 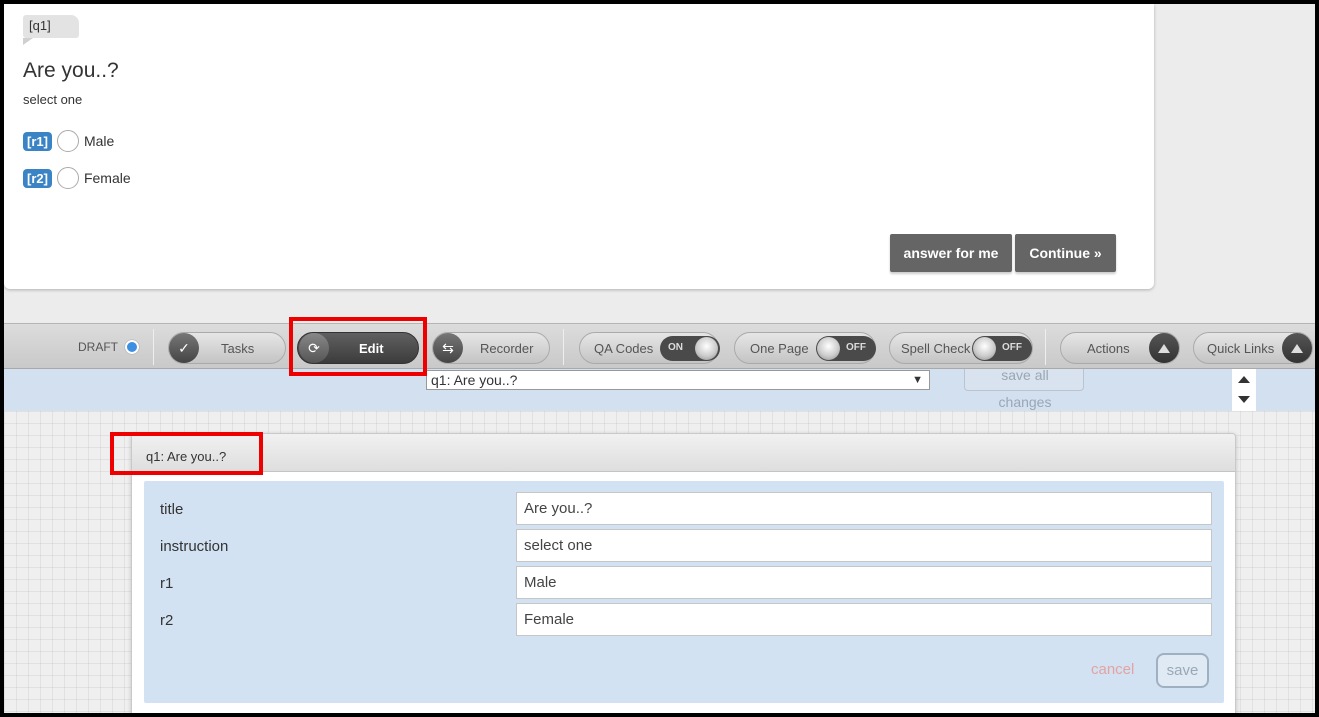 I want to click on qa-codes-label: QA Codes, so click(x=624, y=348).